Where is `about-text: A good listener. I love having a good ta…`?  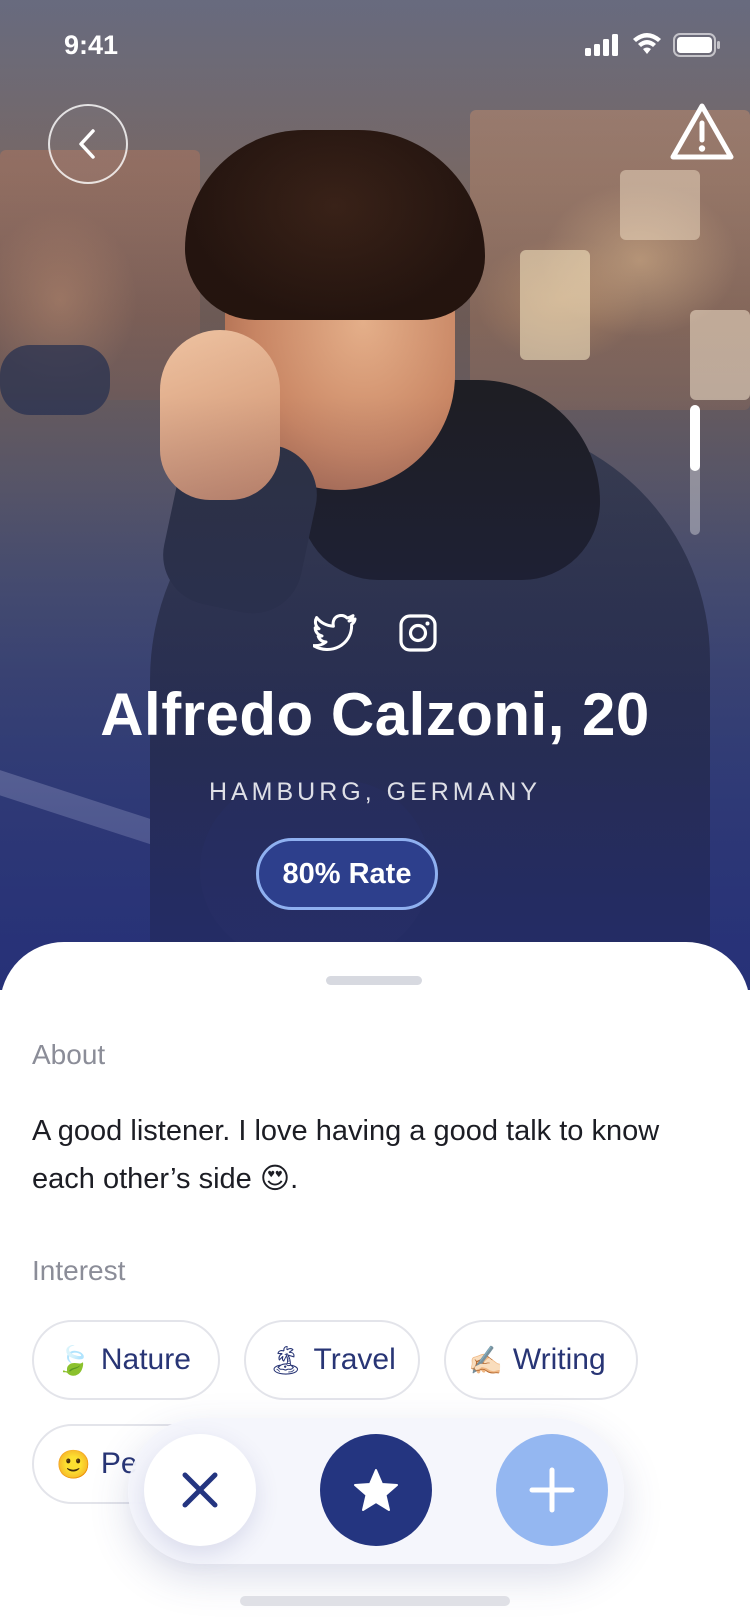 about-text: A good listener. I love having a good ta… is located at coordinates (346, 1155).